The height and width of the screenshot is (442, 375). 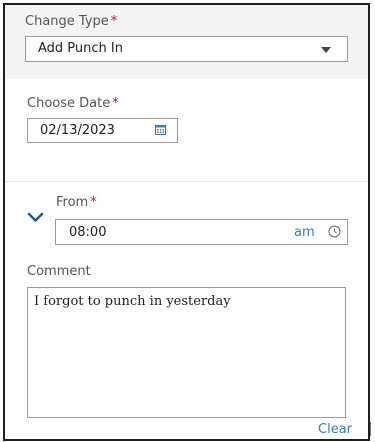 What do you see at coordinates (77, 130) in the screenshot?
I see `date-value: 02/13/2023` at bounding box center [77, 130].